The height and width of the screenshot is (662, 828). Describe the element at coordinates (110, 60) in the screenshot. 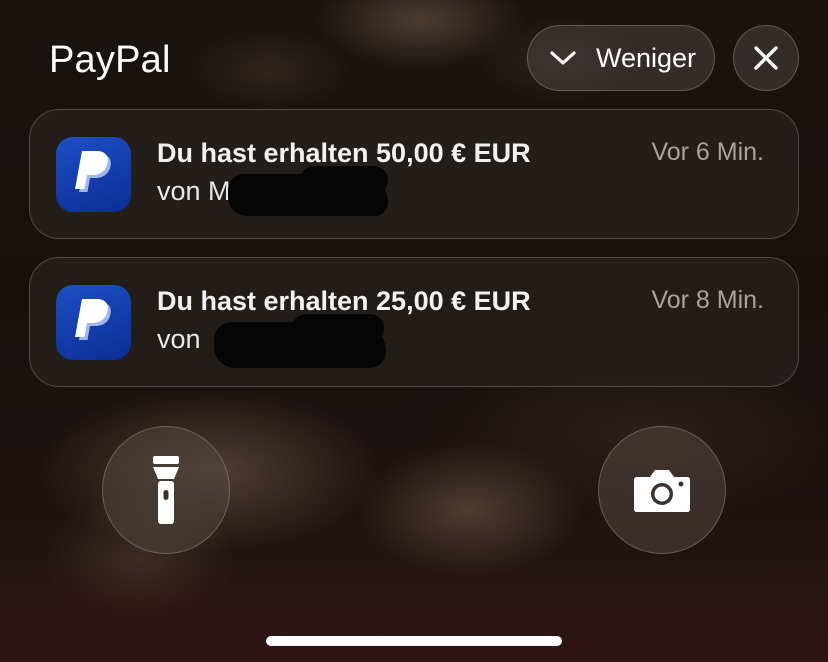

I see `notification-group-title: PayPal` at that location.